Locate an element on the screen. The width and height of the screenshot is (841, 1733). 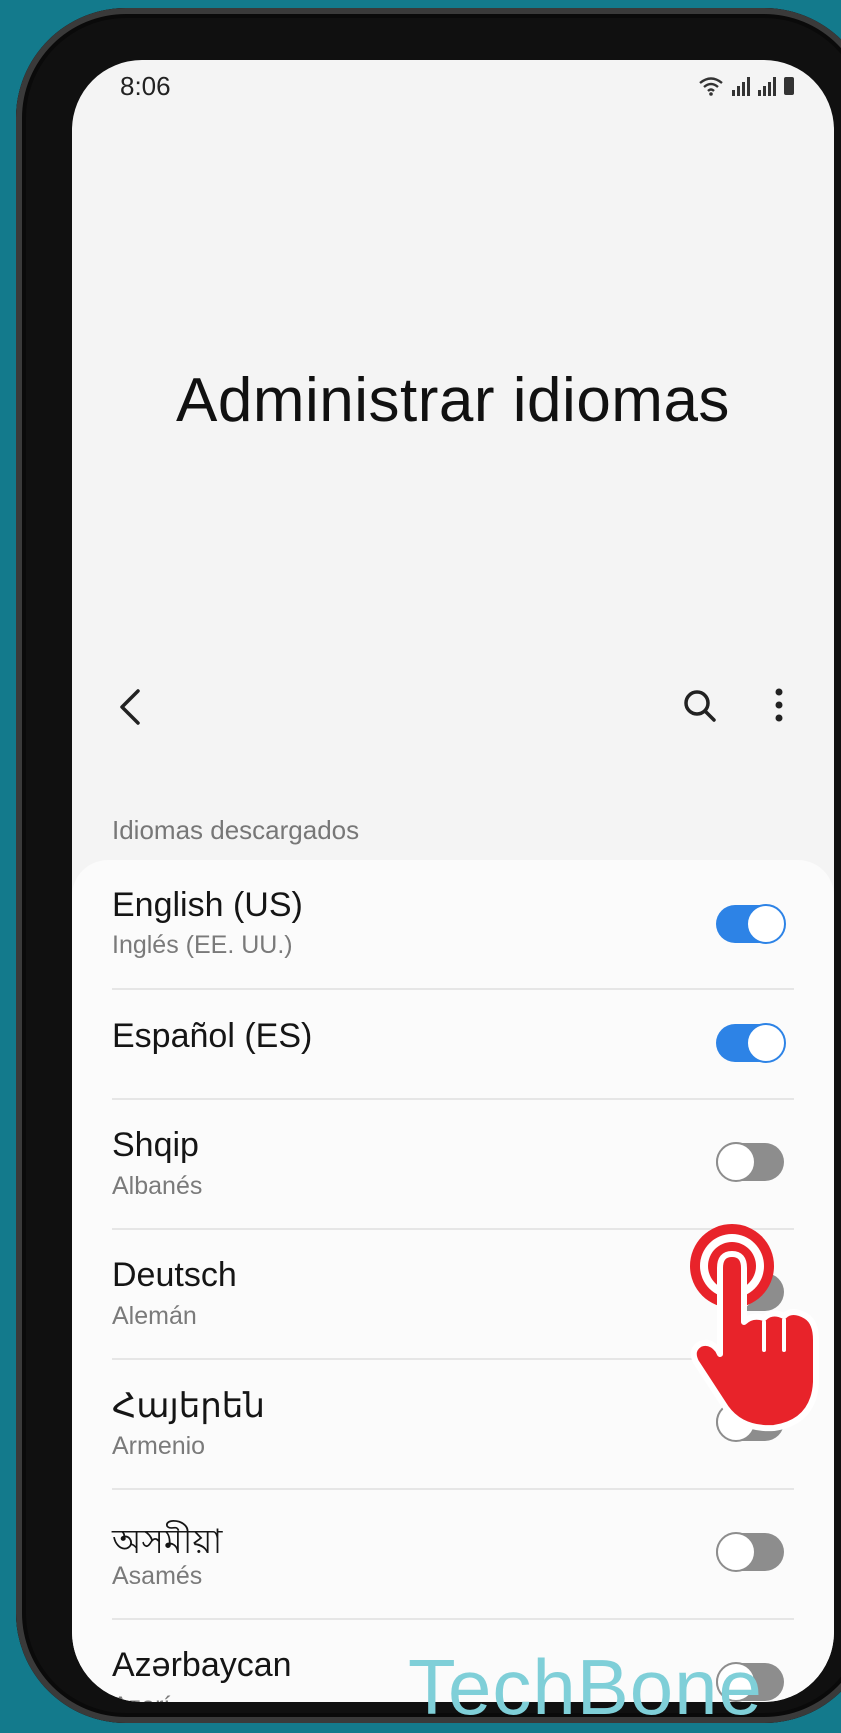
status-time: 8:06 is located at coordinates (145, 85).